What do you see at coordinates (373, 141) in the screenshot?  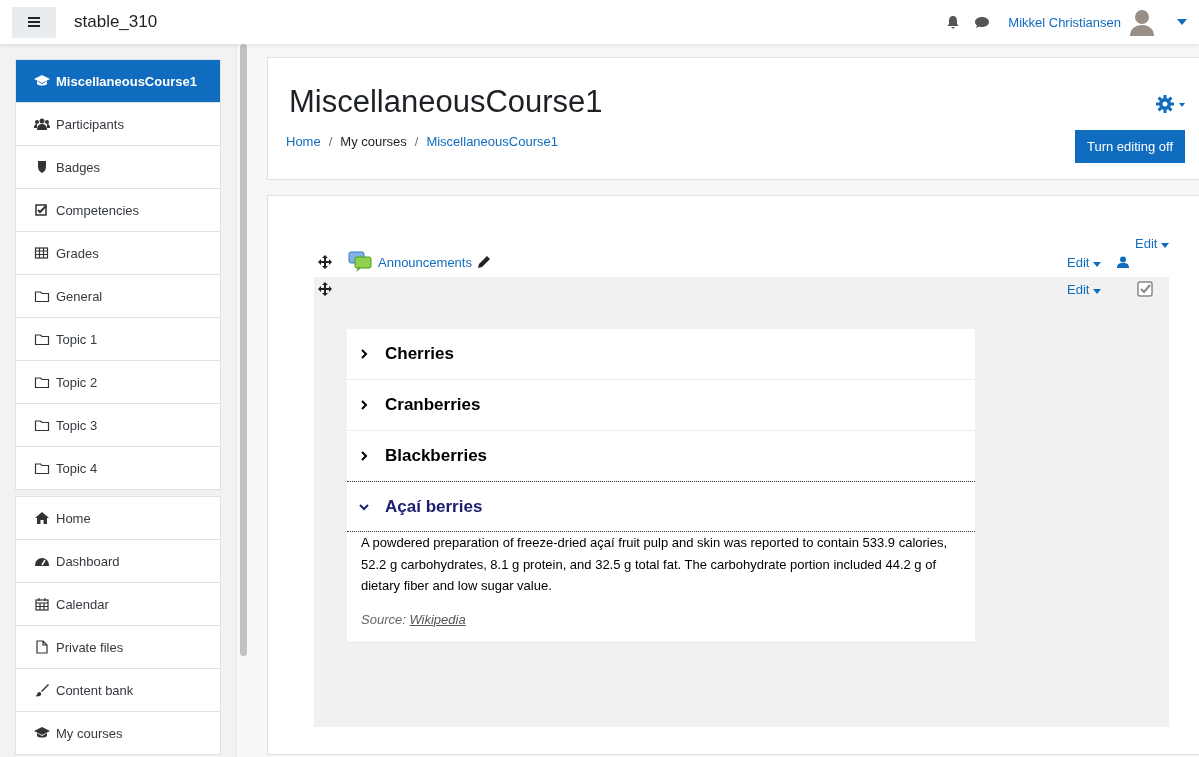 I see `breadcrumb-current: My courses` at bounding box center [373, 141].